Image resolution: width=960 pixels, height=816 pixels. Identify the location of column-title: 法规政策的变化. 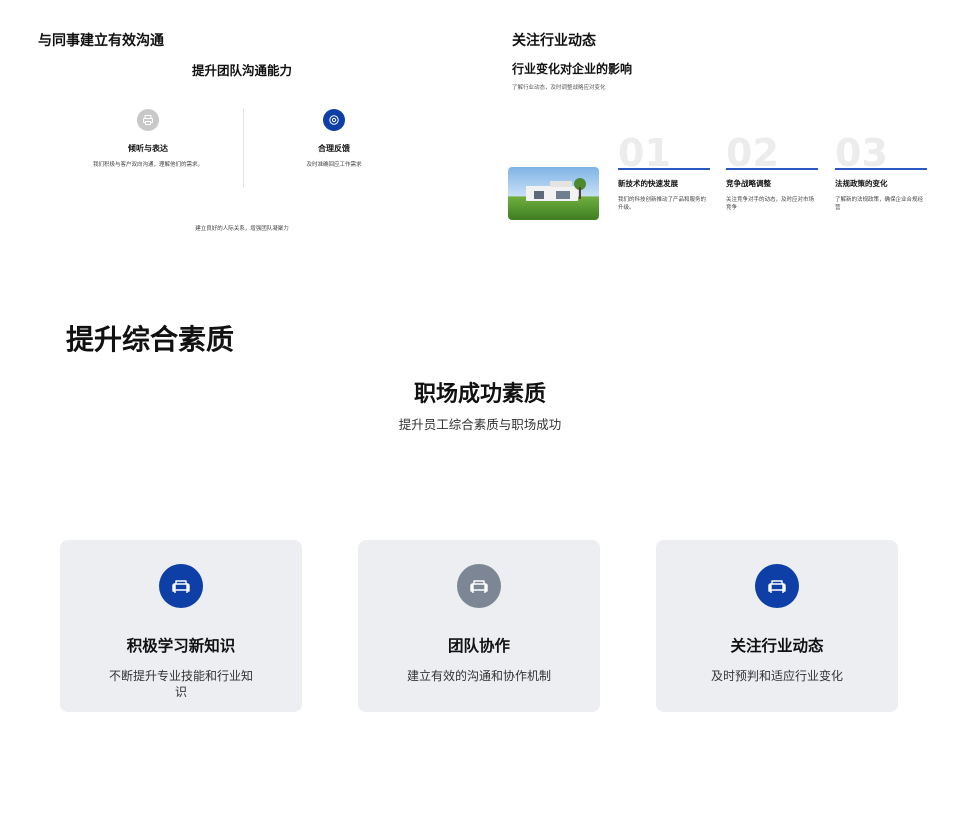
(861, 183).